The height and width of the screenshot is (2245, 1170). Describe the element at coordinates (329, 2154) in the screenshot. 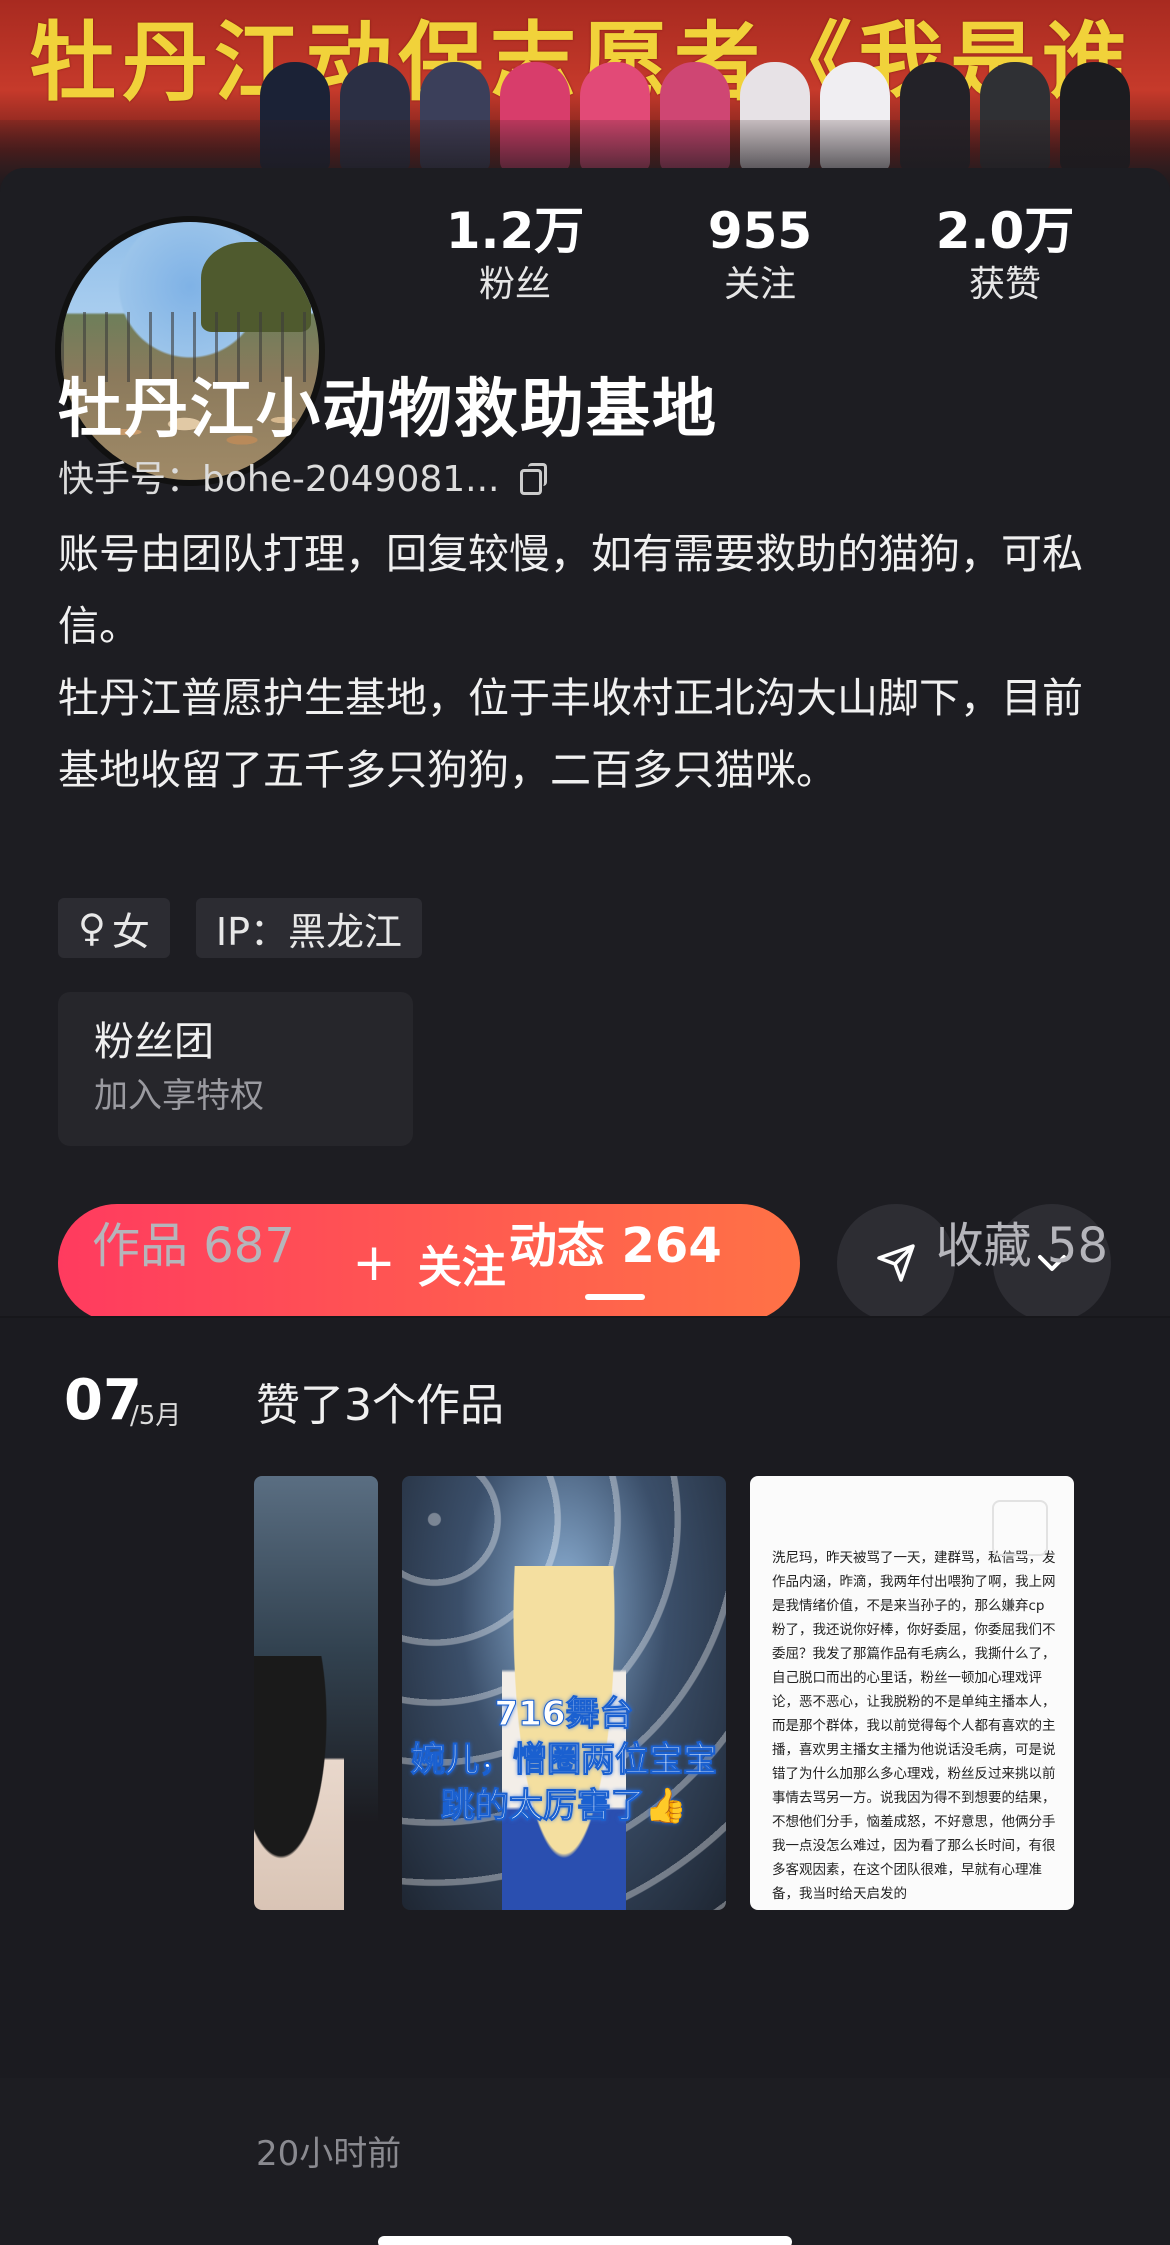

I see `feed-timestamp: 20小时前` at that location.